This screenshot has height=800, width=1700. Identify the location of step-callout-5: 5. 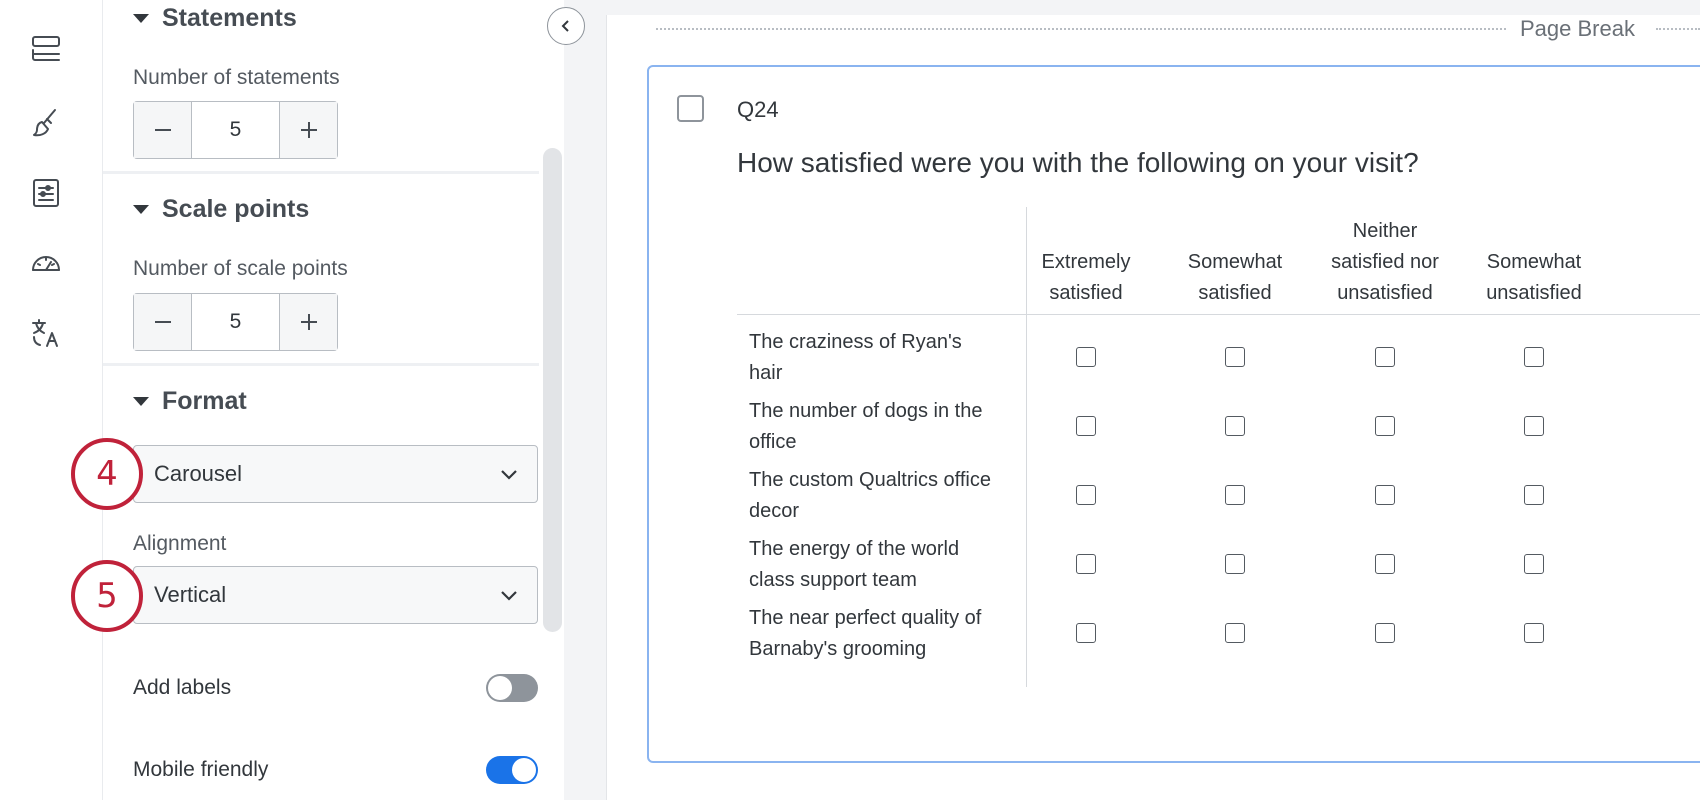
(107, 596).